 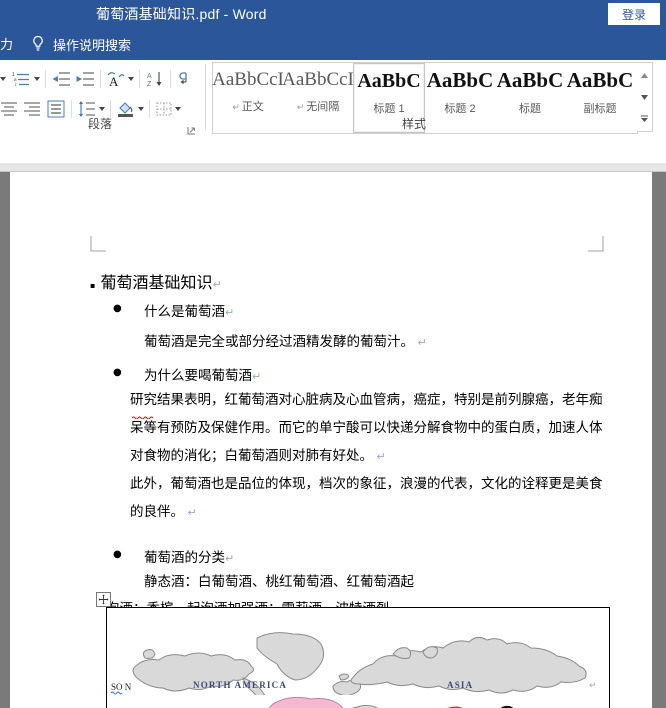 I want to click on style-label: ↵ 正文, so click(x=248, y=106).